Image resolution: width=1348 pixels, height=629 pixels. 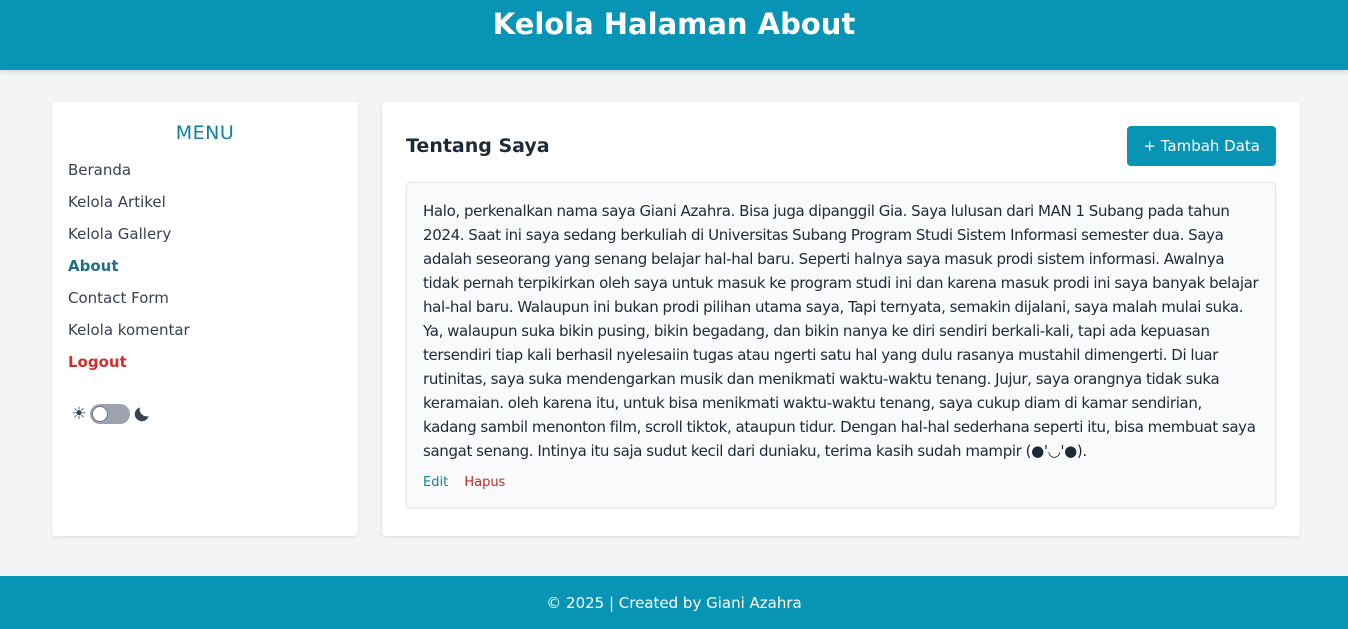 What do you see at coordinates (205, 202) in the screenshot?
I see `sidebar-item-kelola-artikel: Kelola Artikel` at bounding box center [205, 202].